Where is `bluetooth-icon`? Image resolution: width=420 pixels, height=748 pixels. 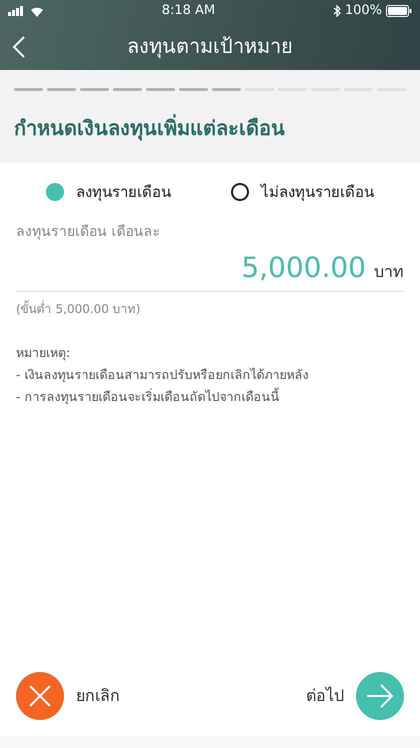
bluetooth-icon is located at coordinates (336, 11).